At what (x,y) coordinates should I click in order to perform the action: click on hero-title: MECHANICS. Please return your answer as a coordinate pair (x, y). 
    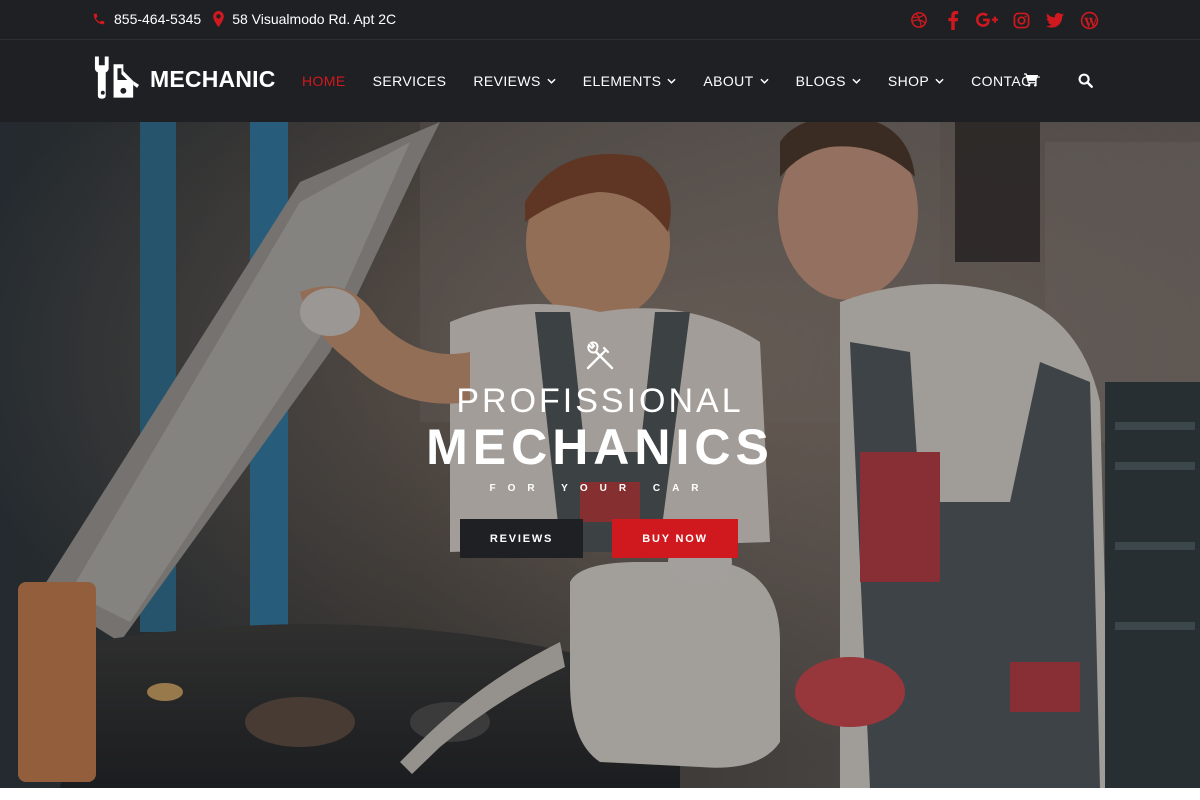
    Looking at the image, I should click on (600, 447).